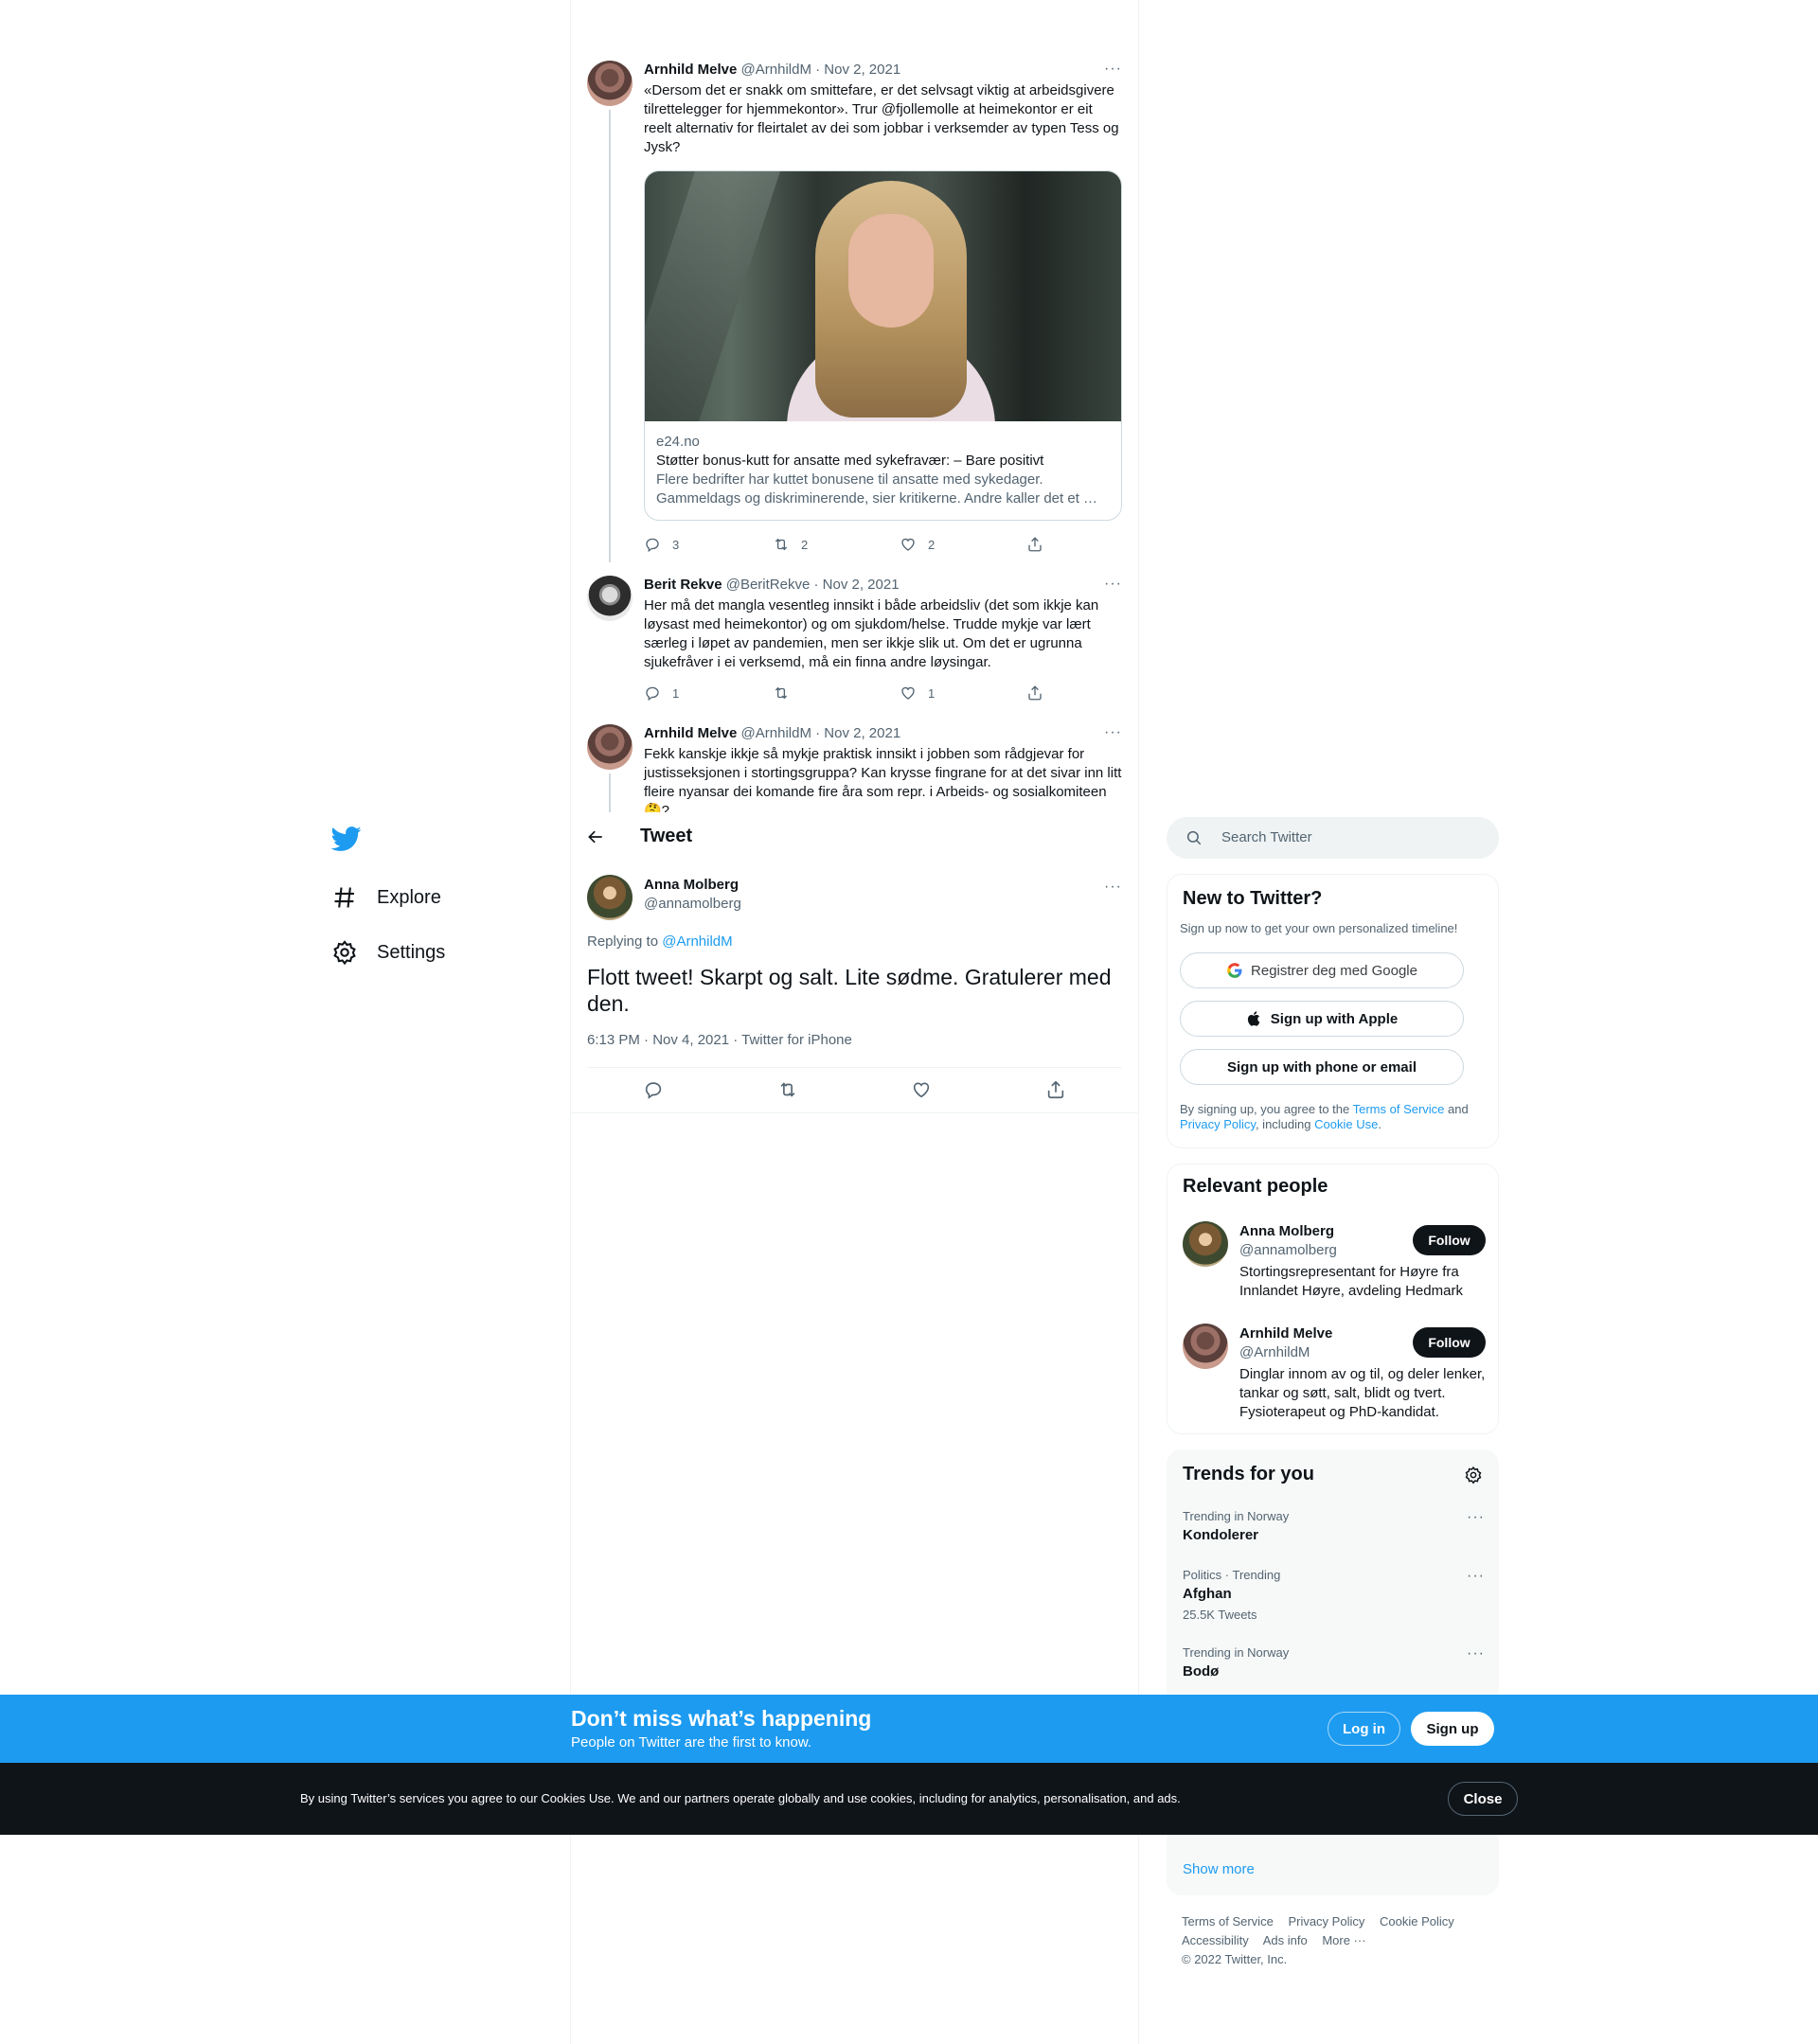 Image resolution: width=1818 pixels, height=2044 pixels. Describe the element at coordinates (1452, 1729) in the screenshot. I see `signup-button: Sign up` at that location.